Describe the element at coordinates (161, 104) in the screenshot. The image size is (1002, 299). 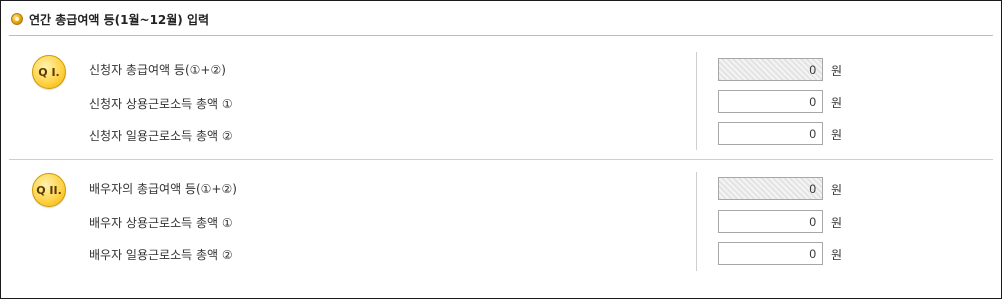
I see `applicant-regular-income-label: 신청자 상용근로소득 총액 ①` at that location.